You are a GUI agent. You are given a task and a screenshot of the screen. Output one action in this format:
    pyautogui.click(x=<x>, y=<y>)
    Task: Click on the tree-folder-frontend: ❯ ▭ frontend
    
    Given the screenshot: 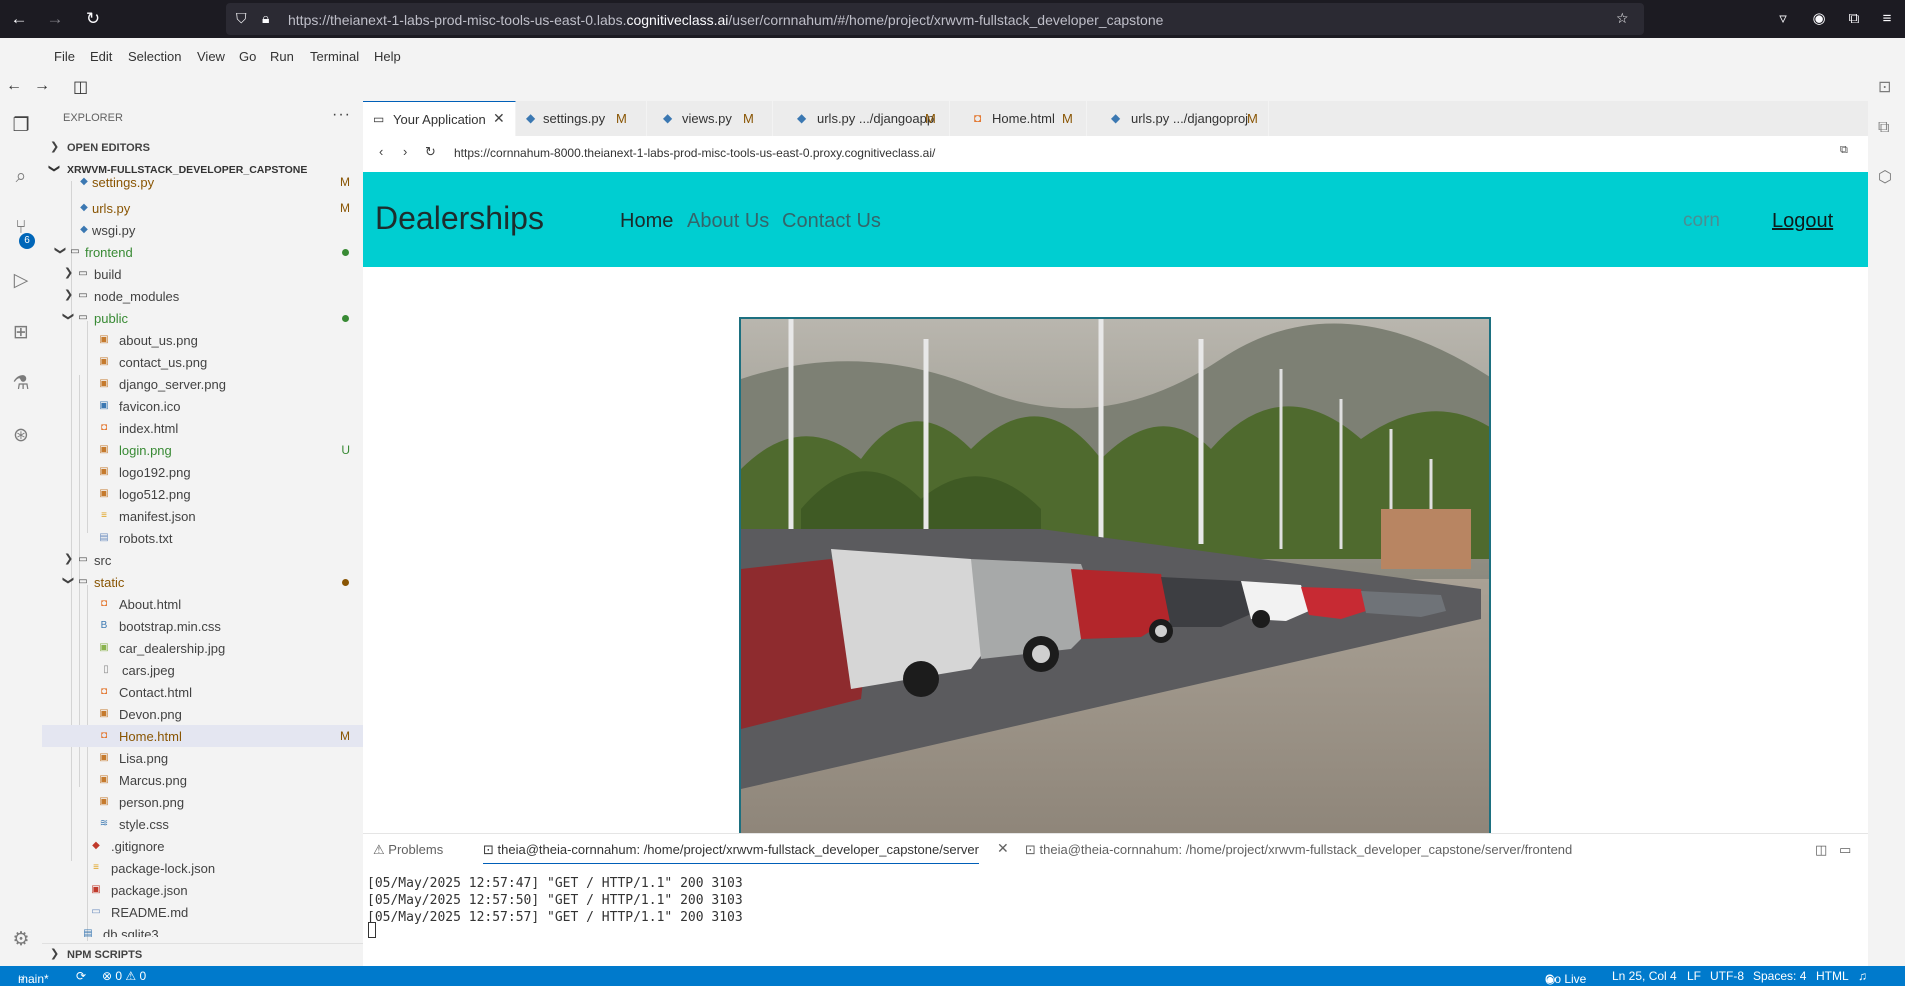 What is the action you would take?
    pyautogui.click(x=202, y=252)
    